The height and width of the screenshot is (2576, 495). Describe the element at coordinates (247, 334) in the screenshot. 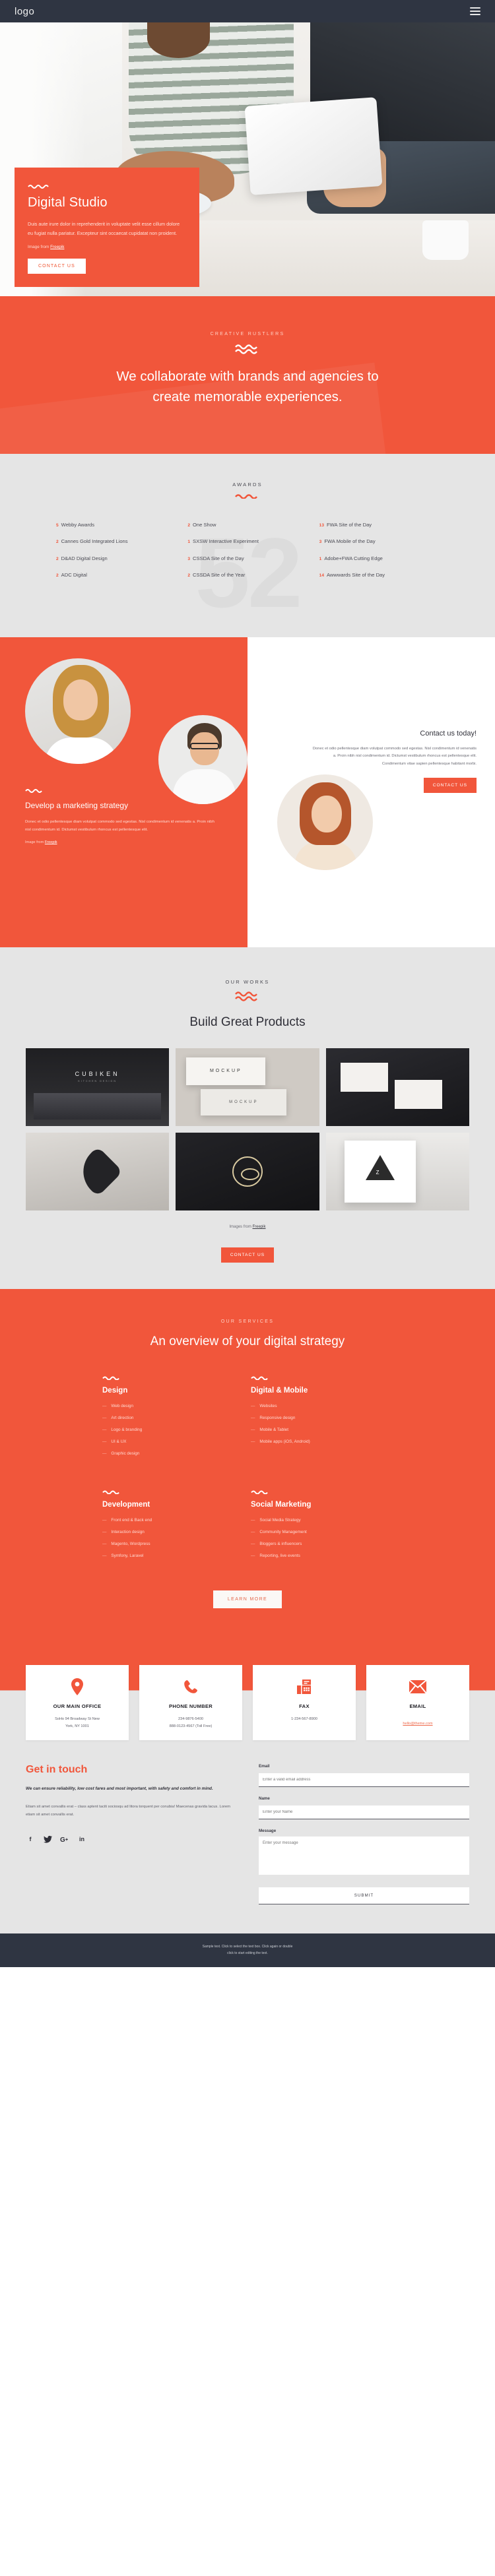

I see `collab-eyebrow: CREATIVE RUSTLERS` at that location.